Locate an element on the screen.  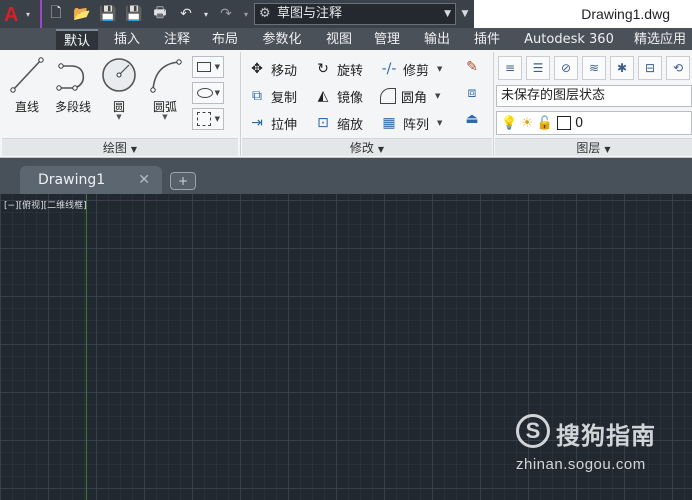
new-file-icon: 🗋 is located at coordinates (56, 14).